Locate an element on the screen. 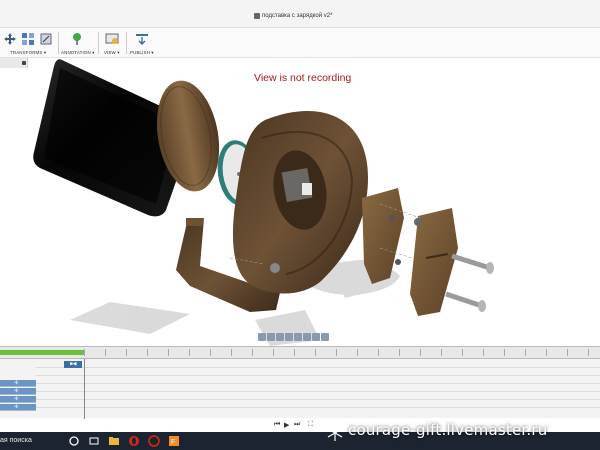 The width and height of the screenshot is (600, 450). skip-end-icon: ⏭ is located at coordinates (297, 425).